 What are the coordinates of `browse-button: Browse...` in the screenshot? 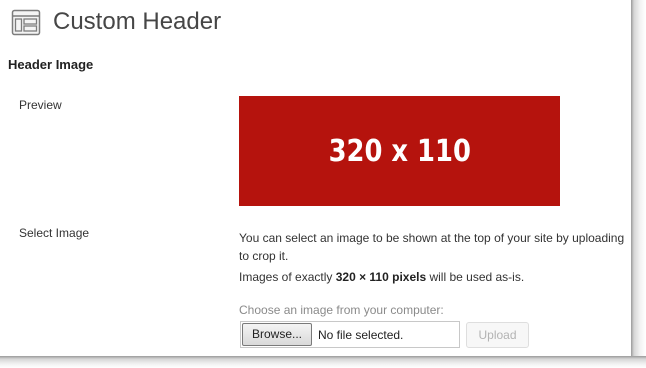 It's located at (277, 334).